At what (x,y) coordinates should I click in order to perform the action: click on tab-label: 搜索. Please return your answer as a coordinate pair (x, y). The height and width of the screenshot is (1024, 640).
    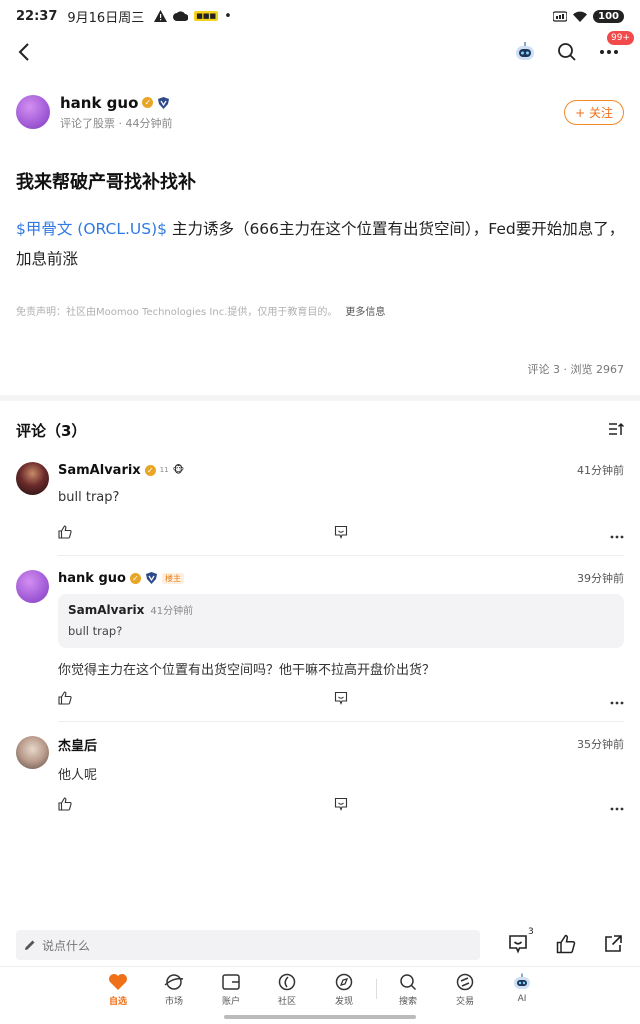
    Looking at the image, I should click on (407, 1002).